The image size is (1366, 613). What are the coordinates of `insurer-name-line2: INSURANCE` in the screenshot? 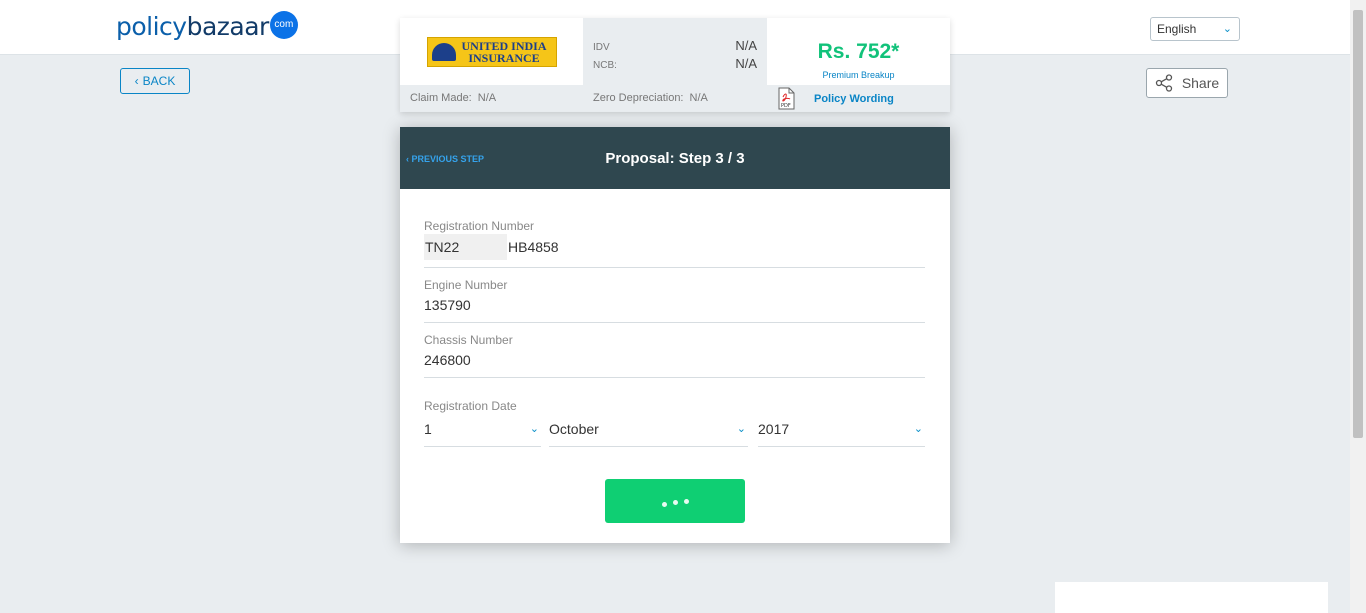 It's located at (504, 57).